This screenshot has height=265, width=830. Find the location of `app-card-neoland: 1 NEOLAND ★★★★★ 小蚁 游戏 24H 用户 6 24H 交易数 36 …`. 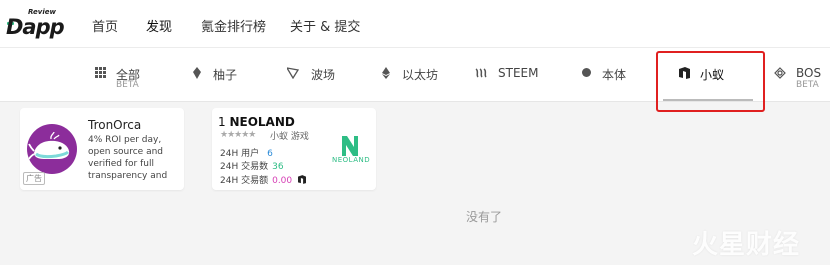

app-card-neoland: 1 NEOLAND ★★★★★ 小蚁 游戏 24H 用户 6 24H 交易数 36 … is located at coordinates (294, 149).